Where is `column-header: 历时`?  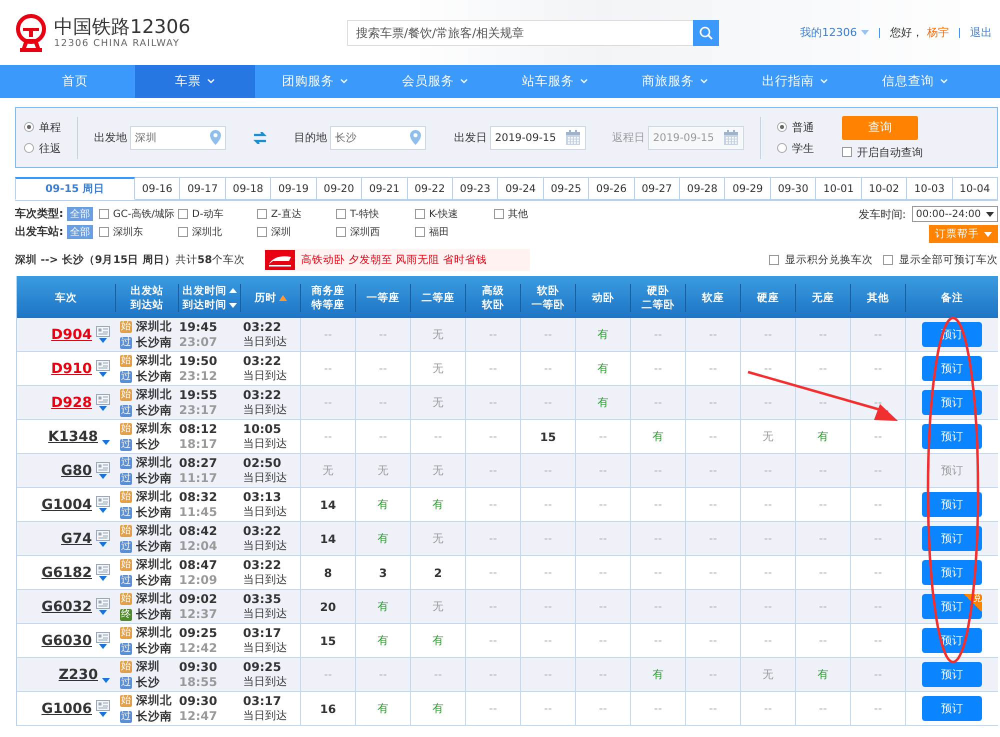 column-header: 历时 is located at coordinates (265, 298).